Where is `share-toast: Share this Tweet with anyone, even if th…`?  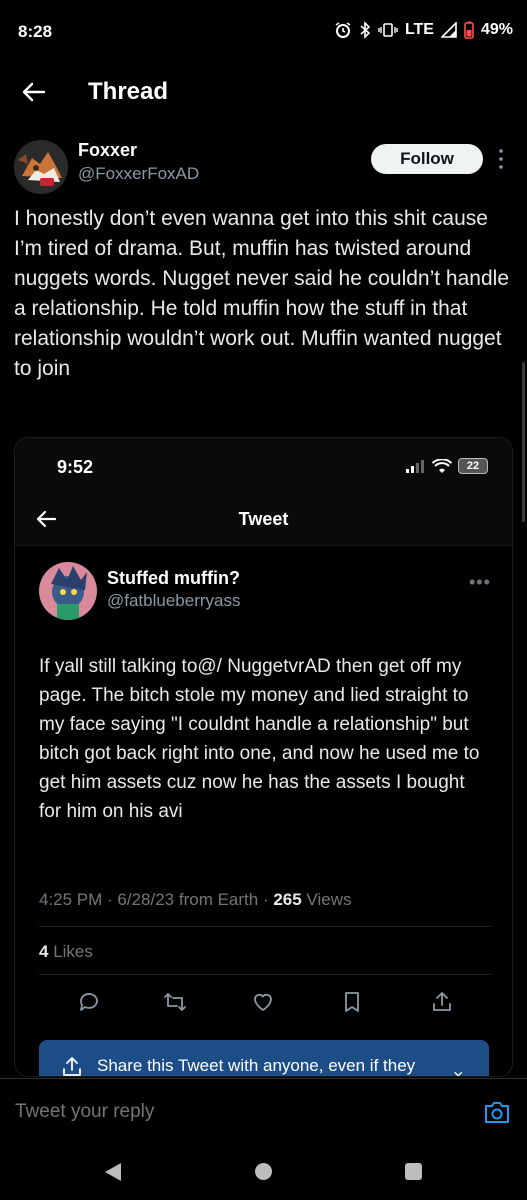 share-toast: Share this Tweet with anyone, even if th… is located at coordinates (264, 1058).